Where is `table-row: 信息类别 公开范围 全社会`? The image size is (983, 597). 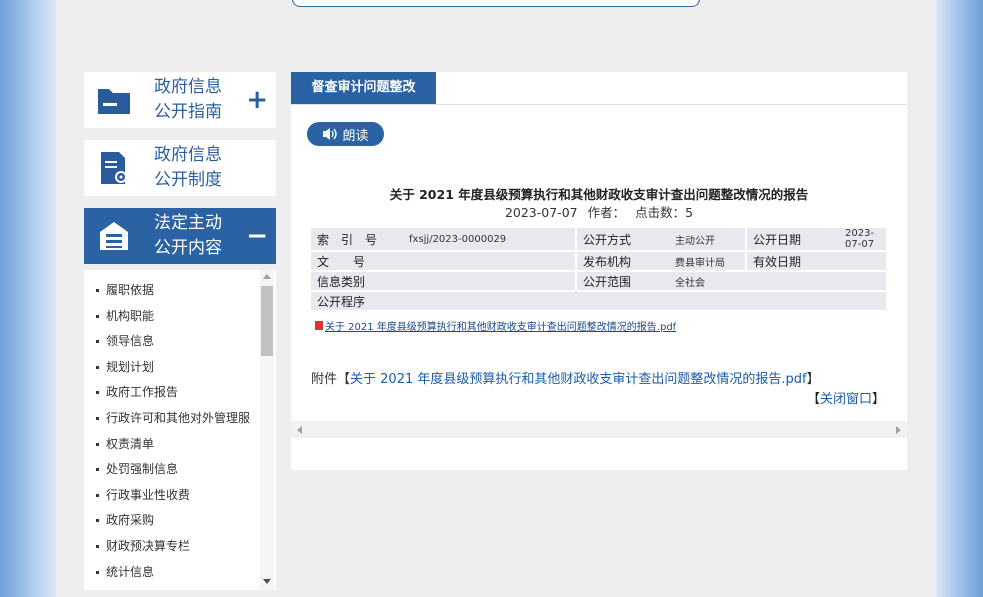
table-row: 信息类别 公开范围 全社会 is located at coordinates (598, 281).